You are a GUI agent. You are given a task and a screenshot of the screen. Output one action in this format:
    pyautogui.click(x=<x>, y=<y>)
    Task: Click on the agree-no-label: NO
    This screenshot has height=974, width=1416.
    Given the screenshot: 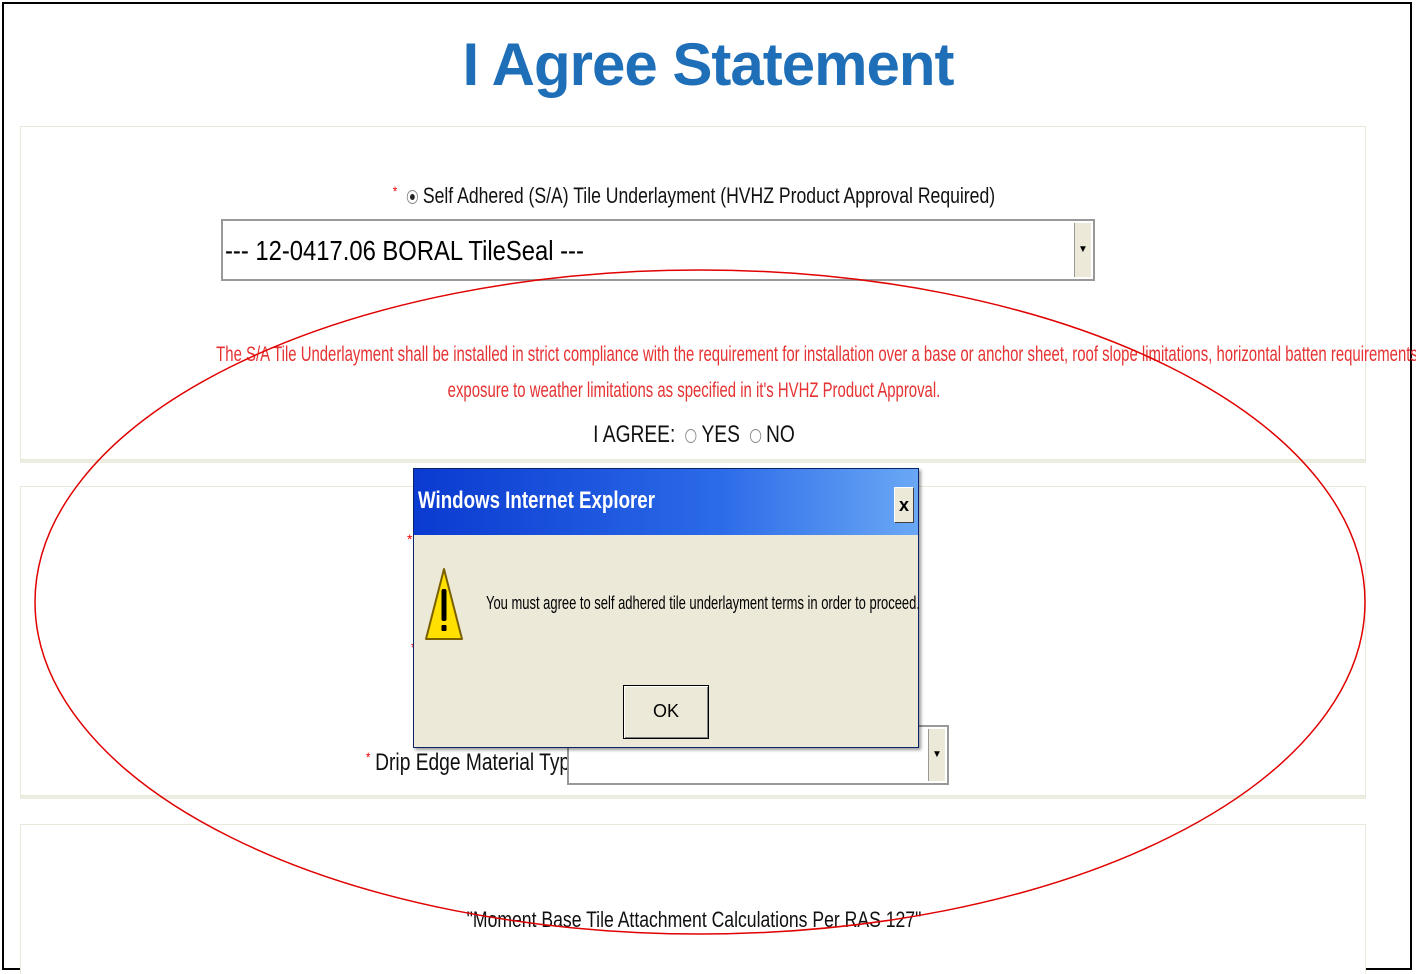 What is the action you would take?
    pyautogui.click(x=780, y=434)
    